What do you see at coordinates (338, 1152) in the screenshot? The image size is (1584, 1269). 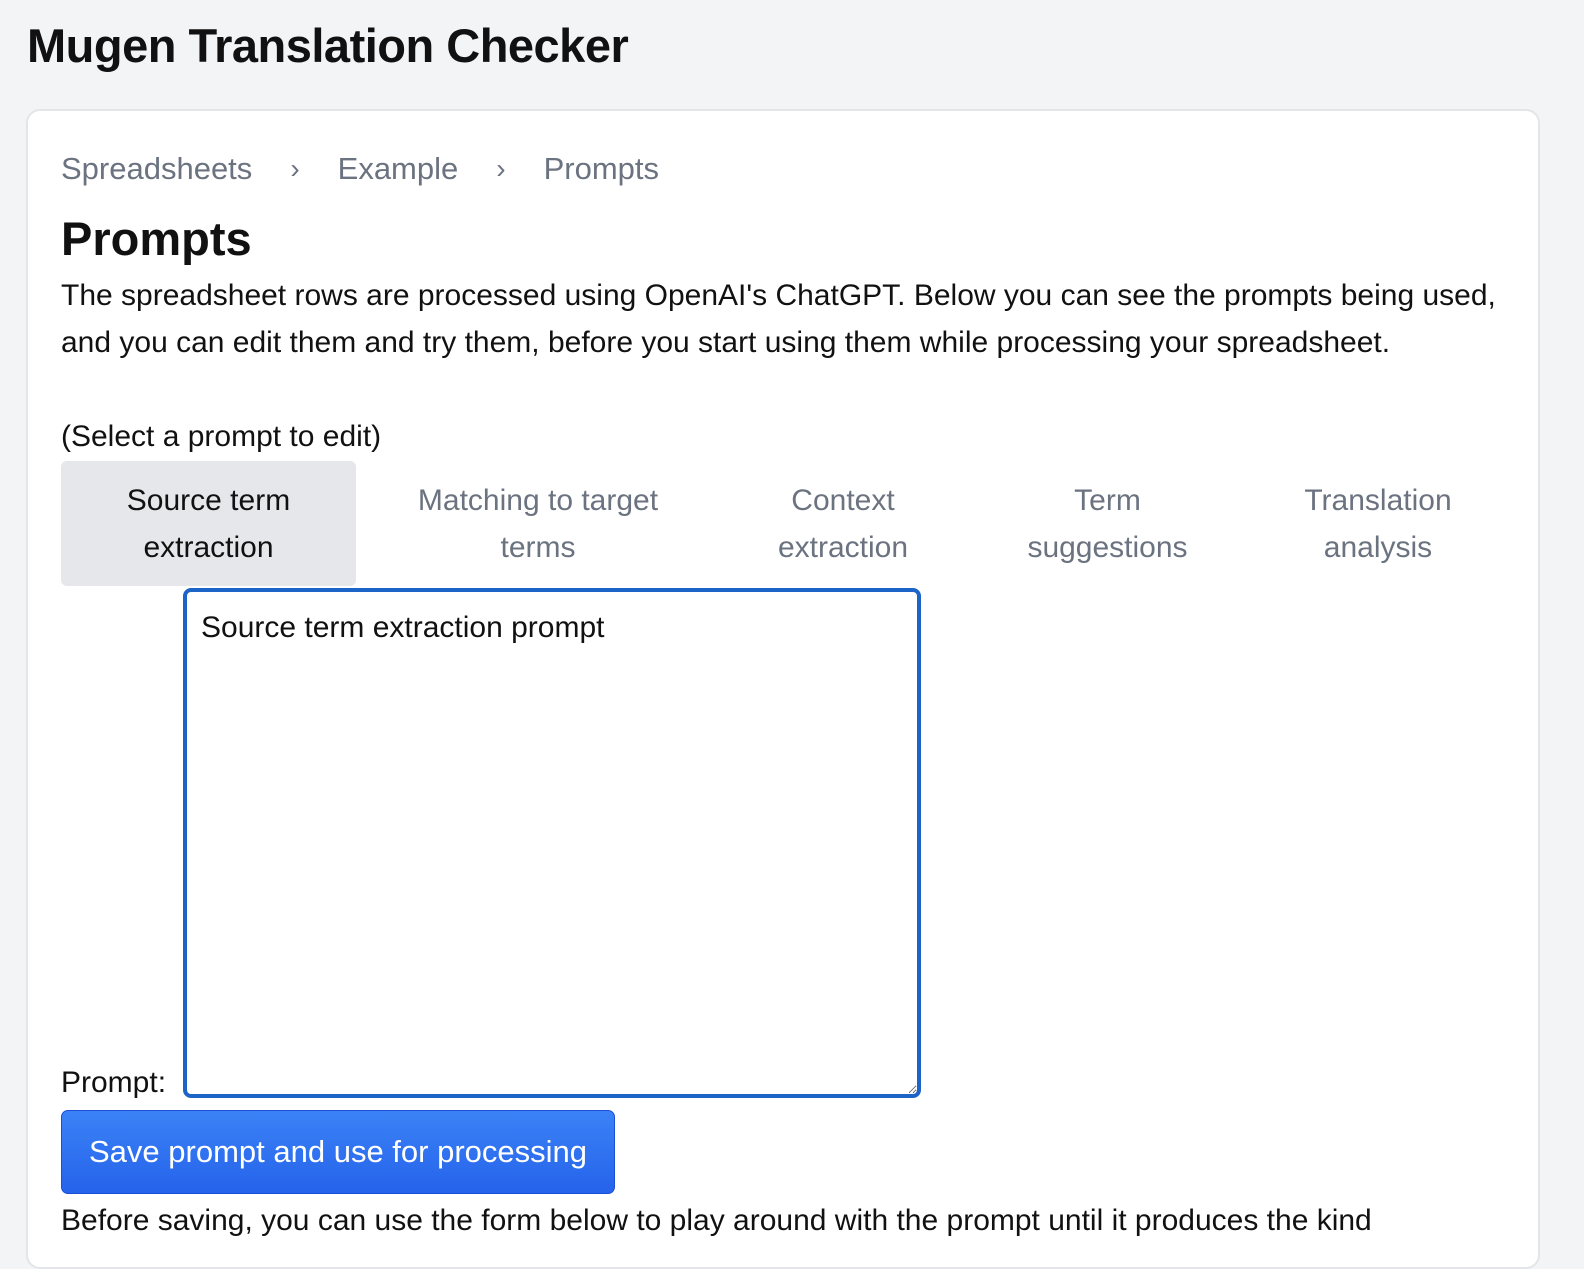 I see `save-prompt-button: Save prompt and use for processing` at bounding box center [338, 1152].